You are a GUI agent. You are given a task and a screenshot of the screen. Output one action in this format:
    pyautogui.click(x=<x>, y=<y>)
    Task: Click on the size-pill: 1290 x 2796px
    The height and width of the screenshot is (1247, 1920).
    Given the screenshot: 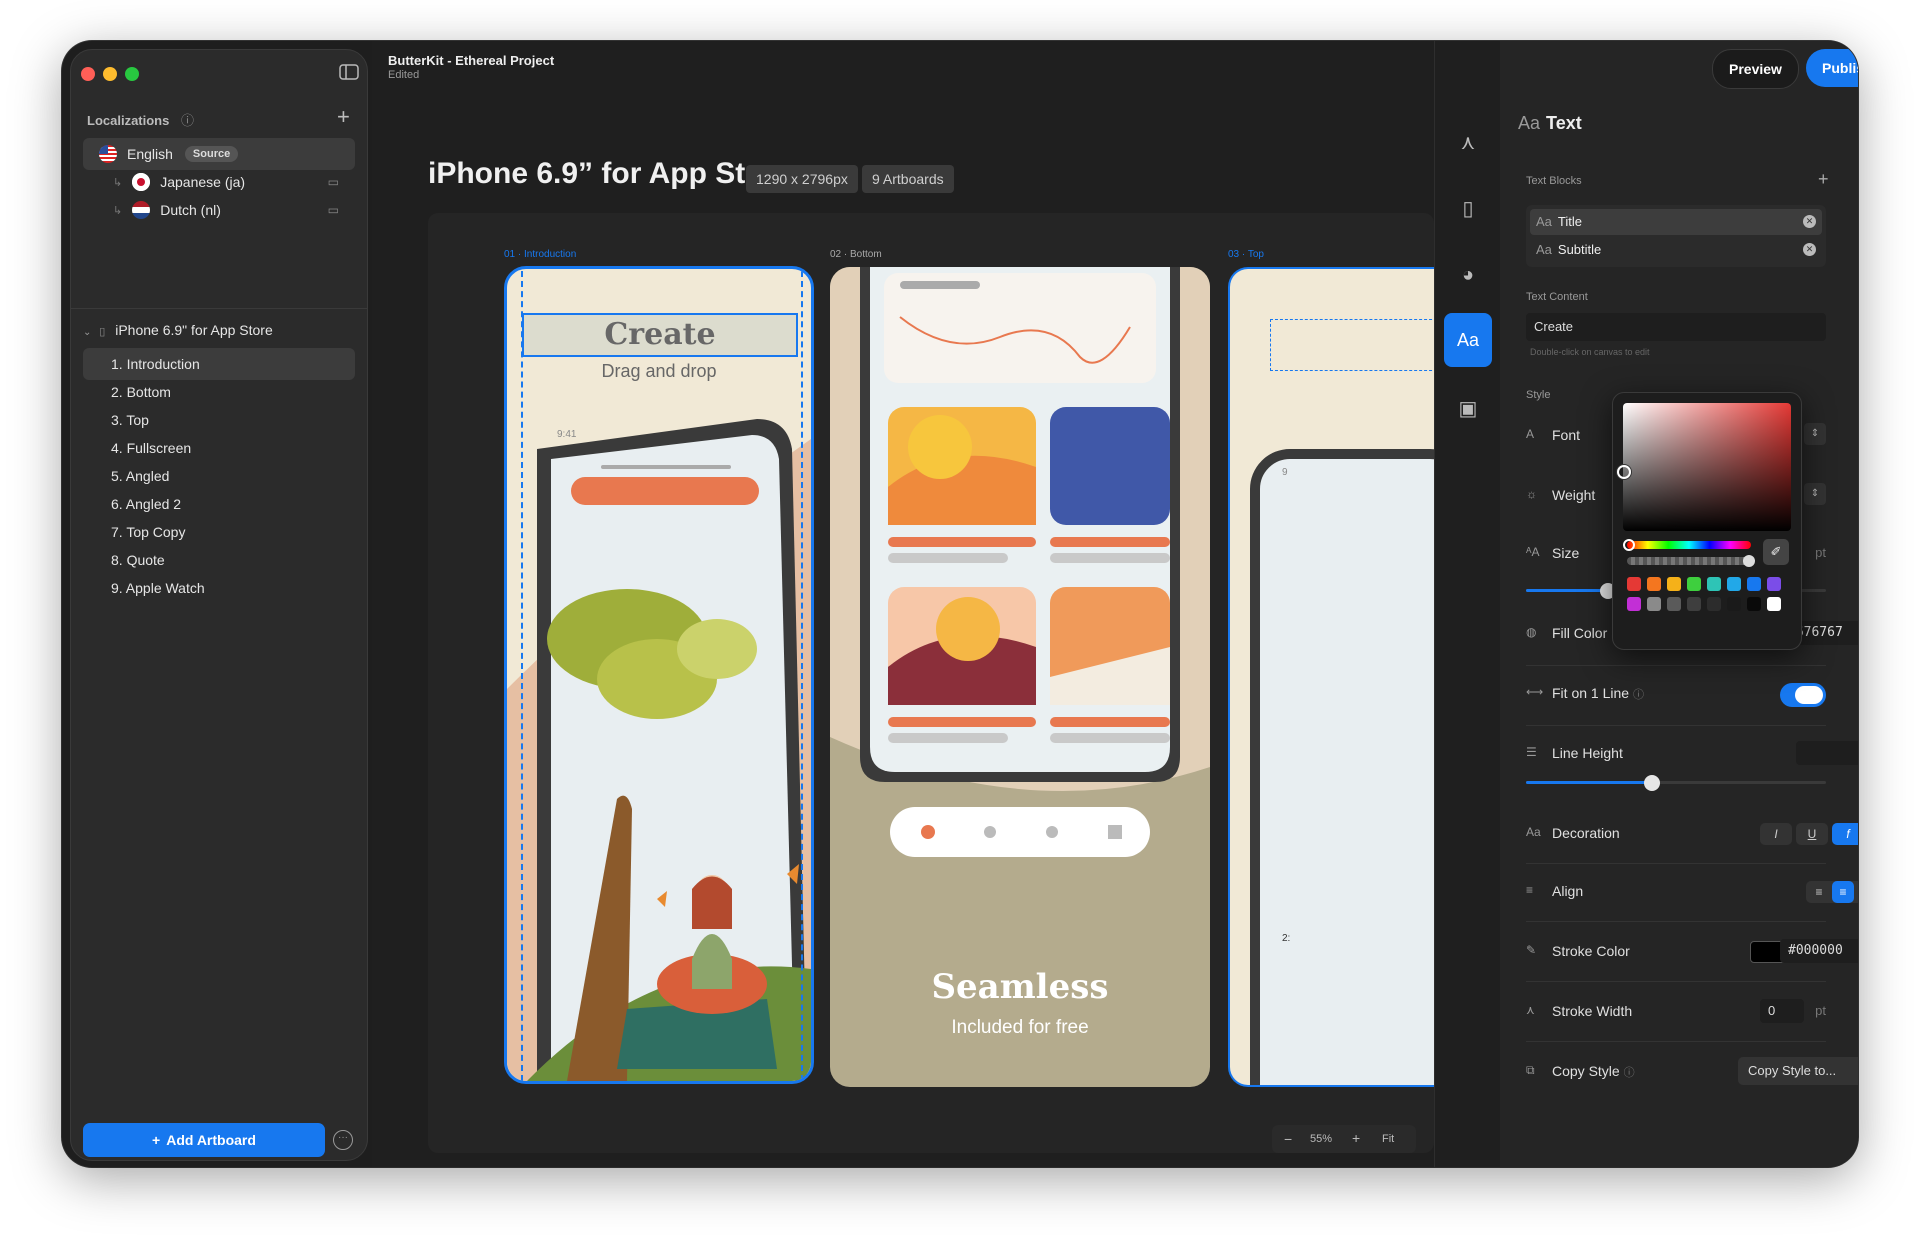 What is the action you would take?
    pyautogui.click(x=802, y=179)
    